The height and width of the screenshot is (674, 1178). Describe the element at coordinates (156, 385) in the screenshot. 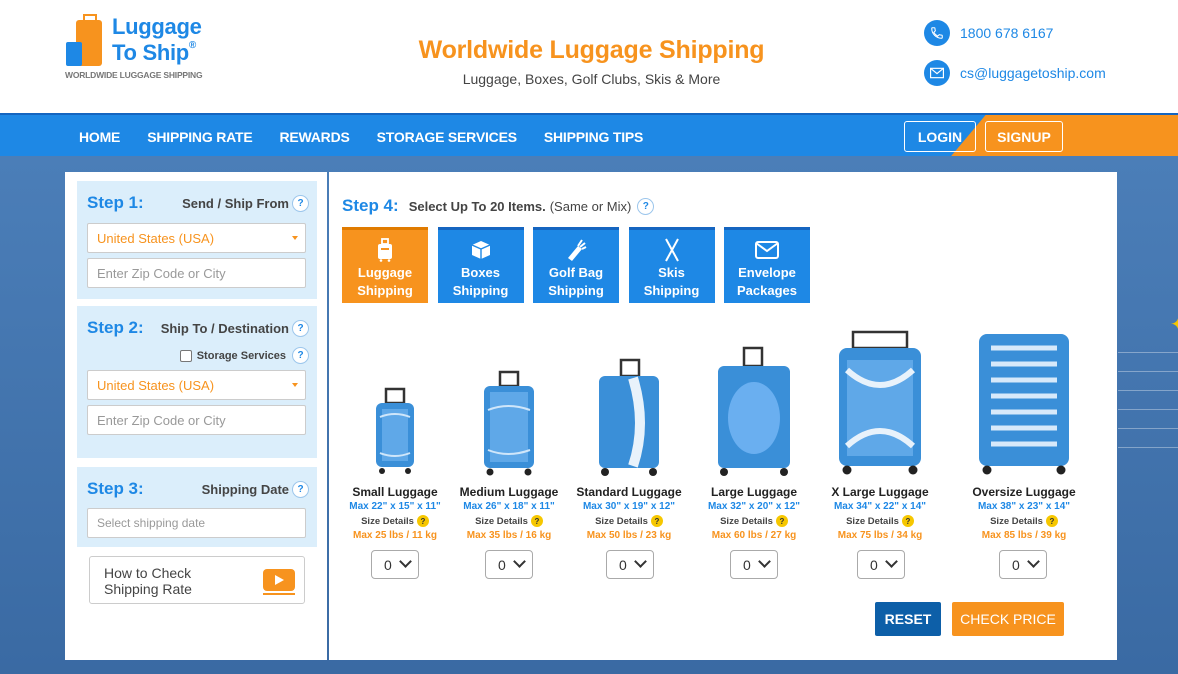

I see `to-country-value: United States (USA)` at that location.